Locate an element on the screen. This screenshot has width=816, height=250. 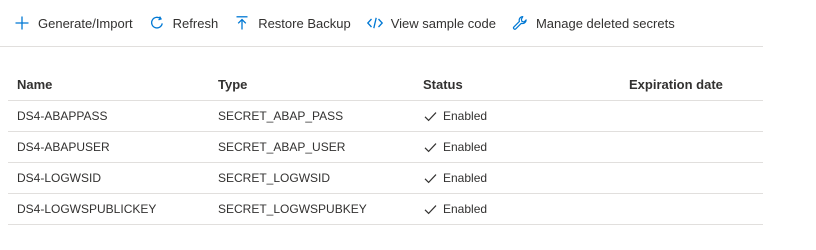
table-row: DS4-ABAPPASS SECRET_ABAP_PASS Enabled is located at coordinates (385, 116).